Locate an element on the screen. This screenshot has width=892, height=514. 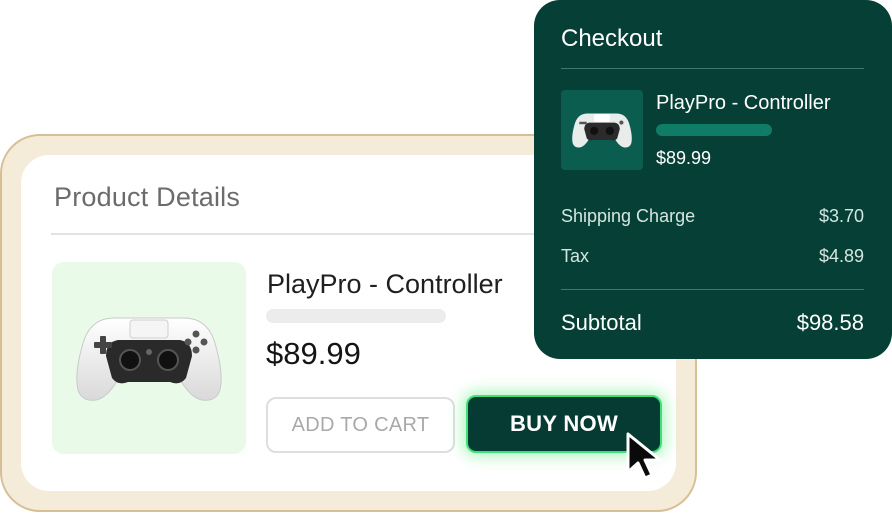
product-image is located at coordinates (149, 358).